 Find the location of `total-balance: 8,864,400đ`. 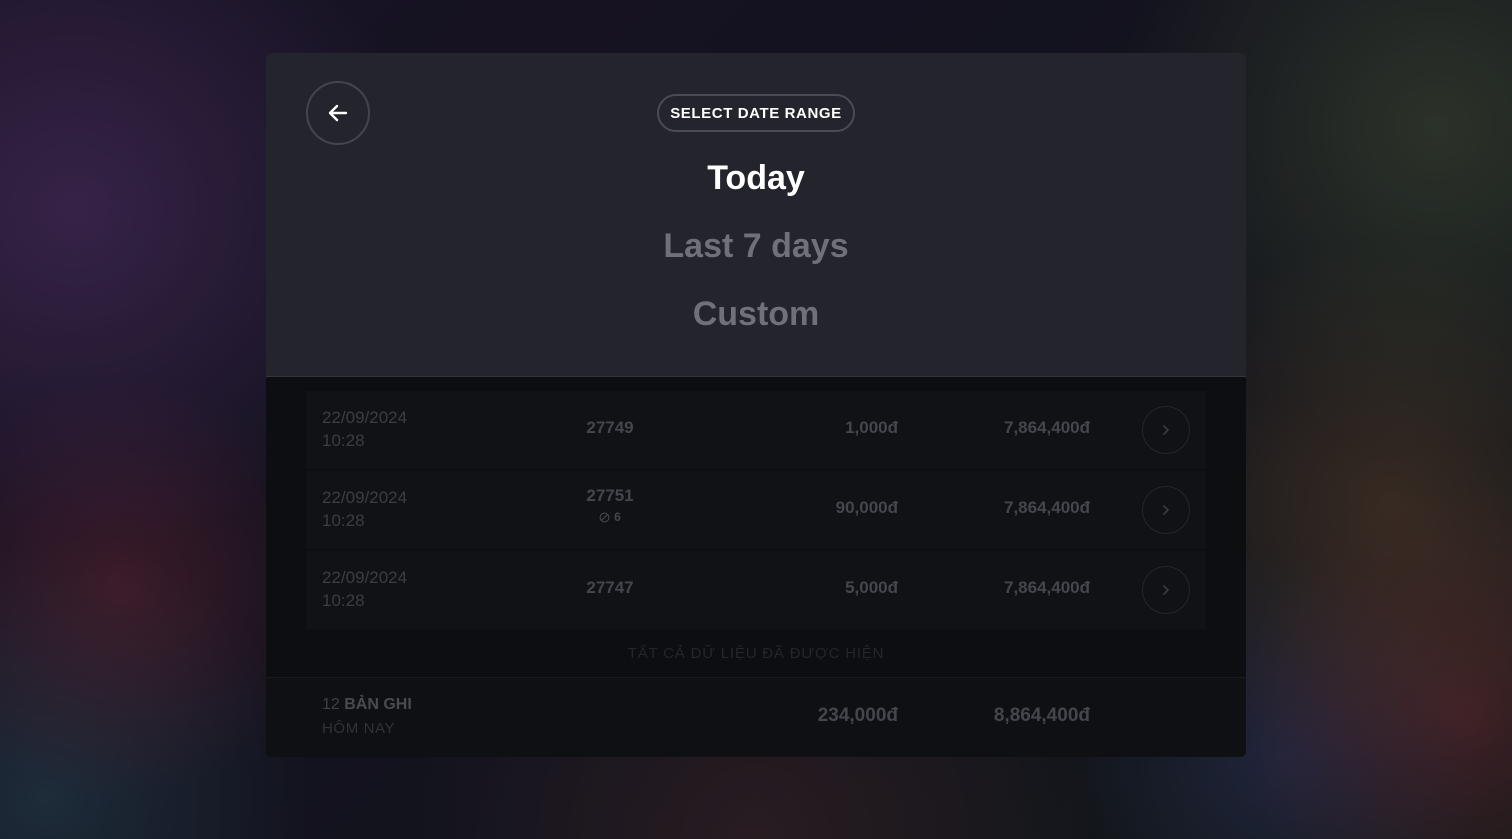

total-balance: 8,864,400đ is located at coordinates (1041, 715).